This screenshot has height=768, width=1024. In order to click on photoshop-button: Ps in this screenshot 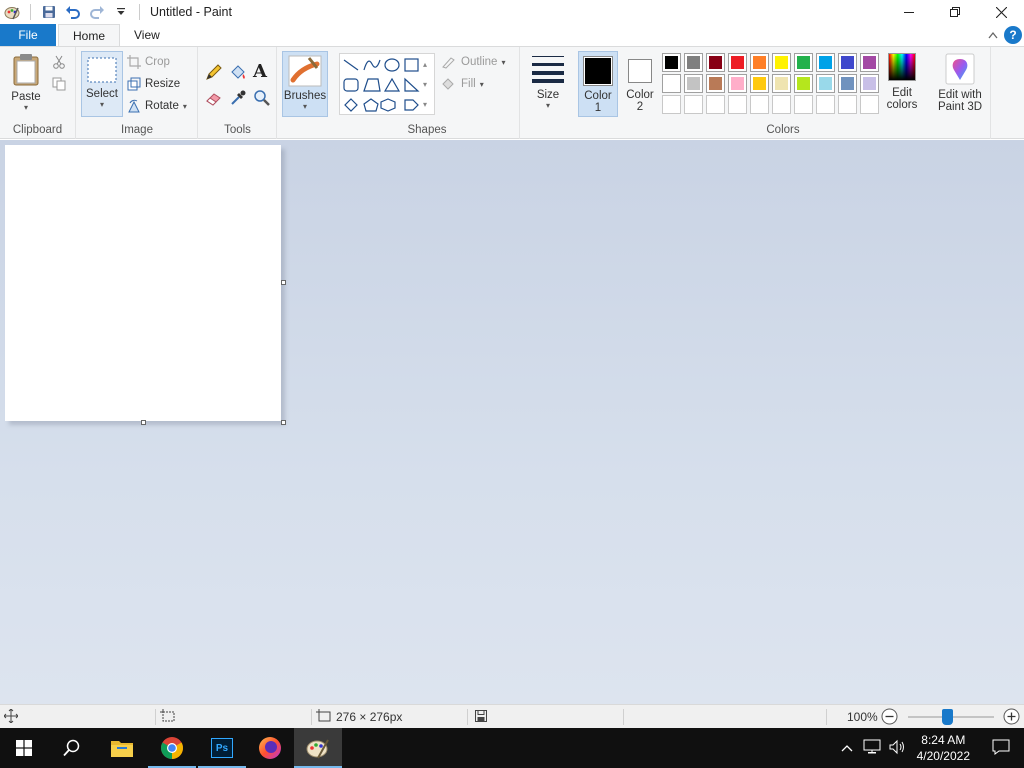, I will do `click(222, 748)`.